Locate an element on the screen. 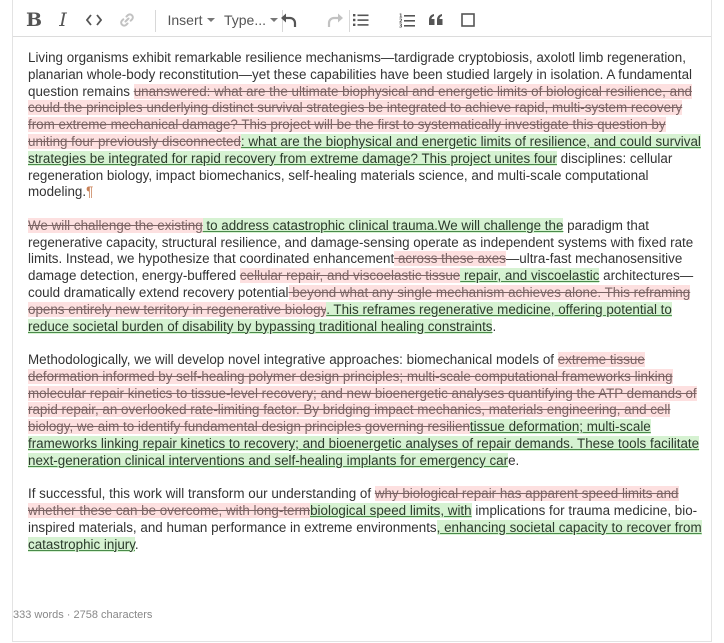 This screenshot has width=724, height=643. redo-icon is located at coordinates (335, 20).